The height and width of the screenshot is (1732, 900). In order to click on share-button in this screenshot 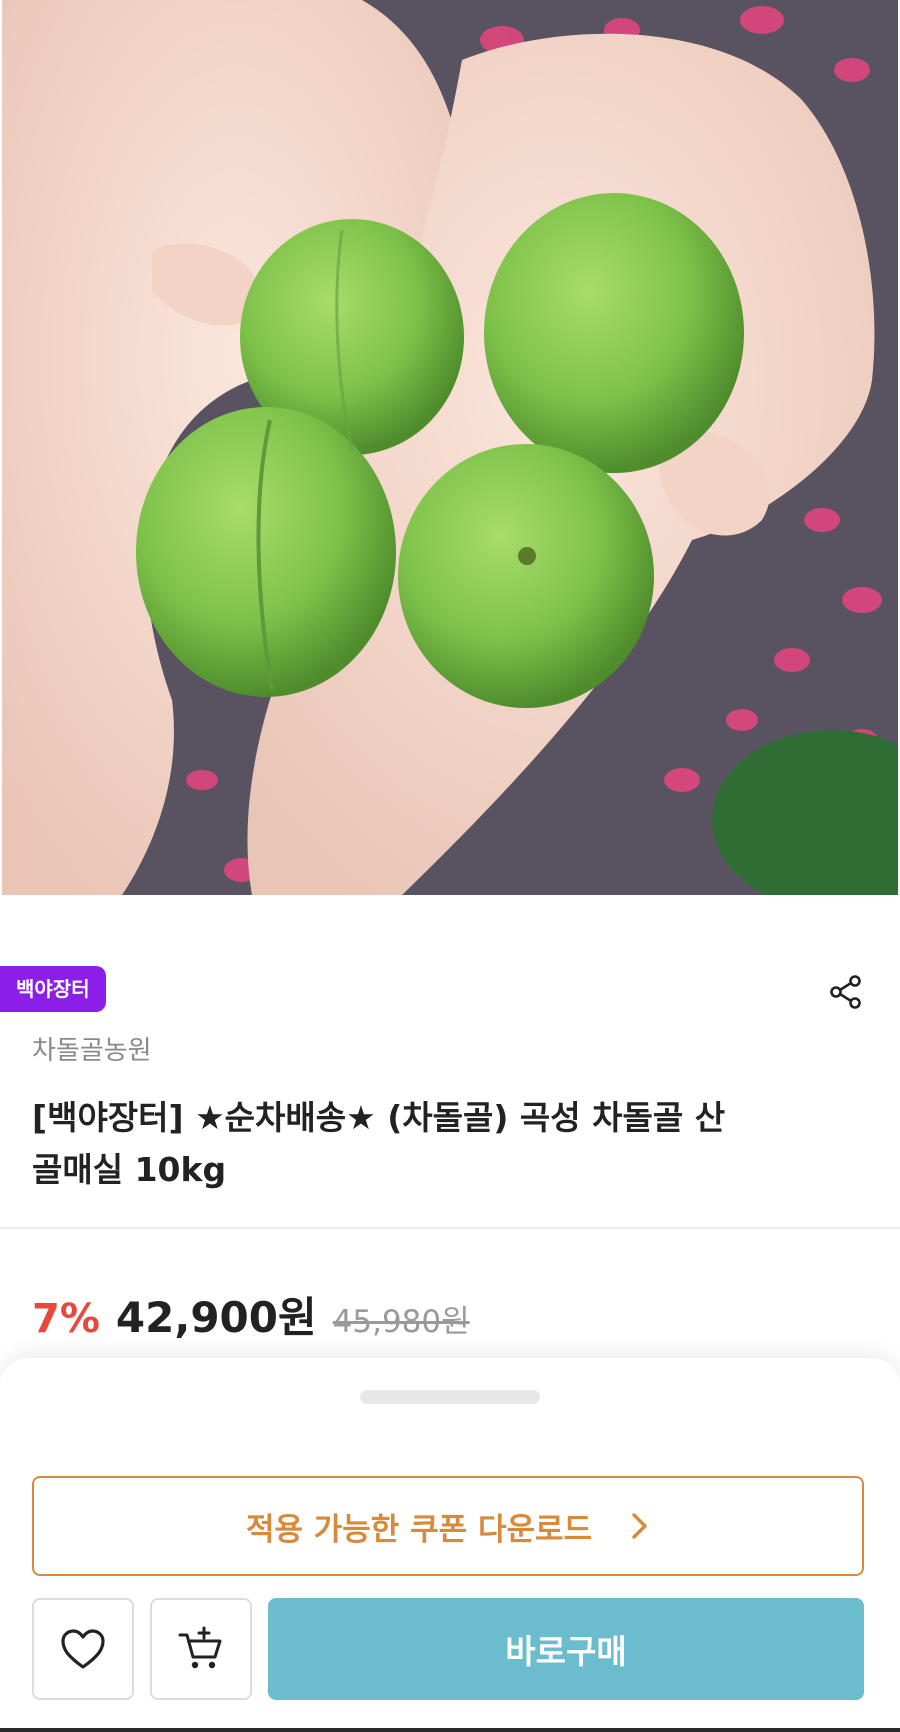, I will do `click(846, 992)`.